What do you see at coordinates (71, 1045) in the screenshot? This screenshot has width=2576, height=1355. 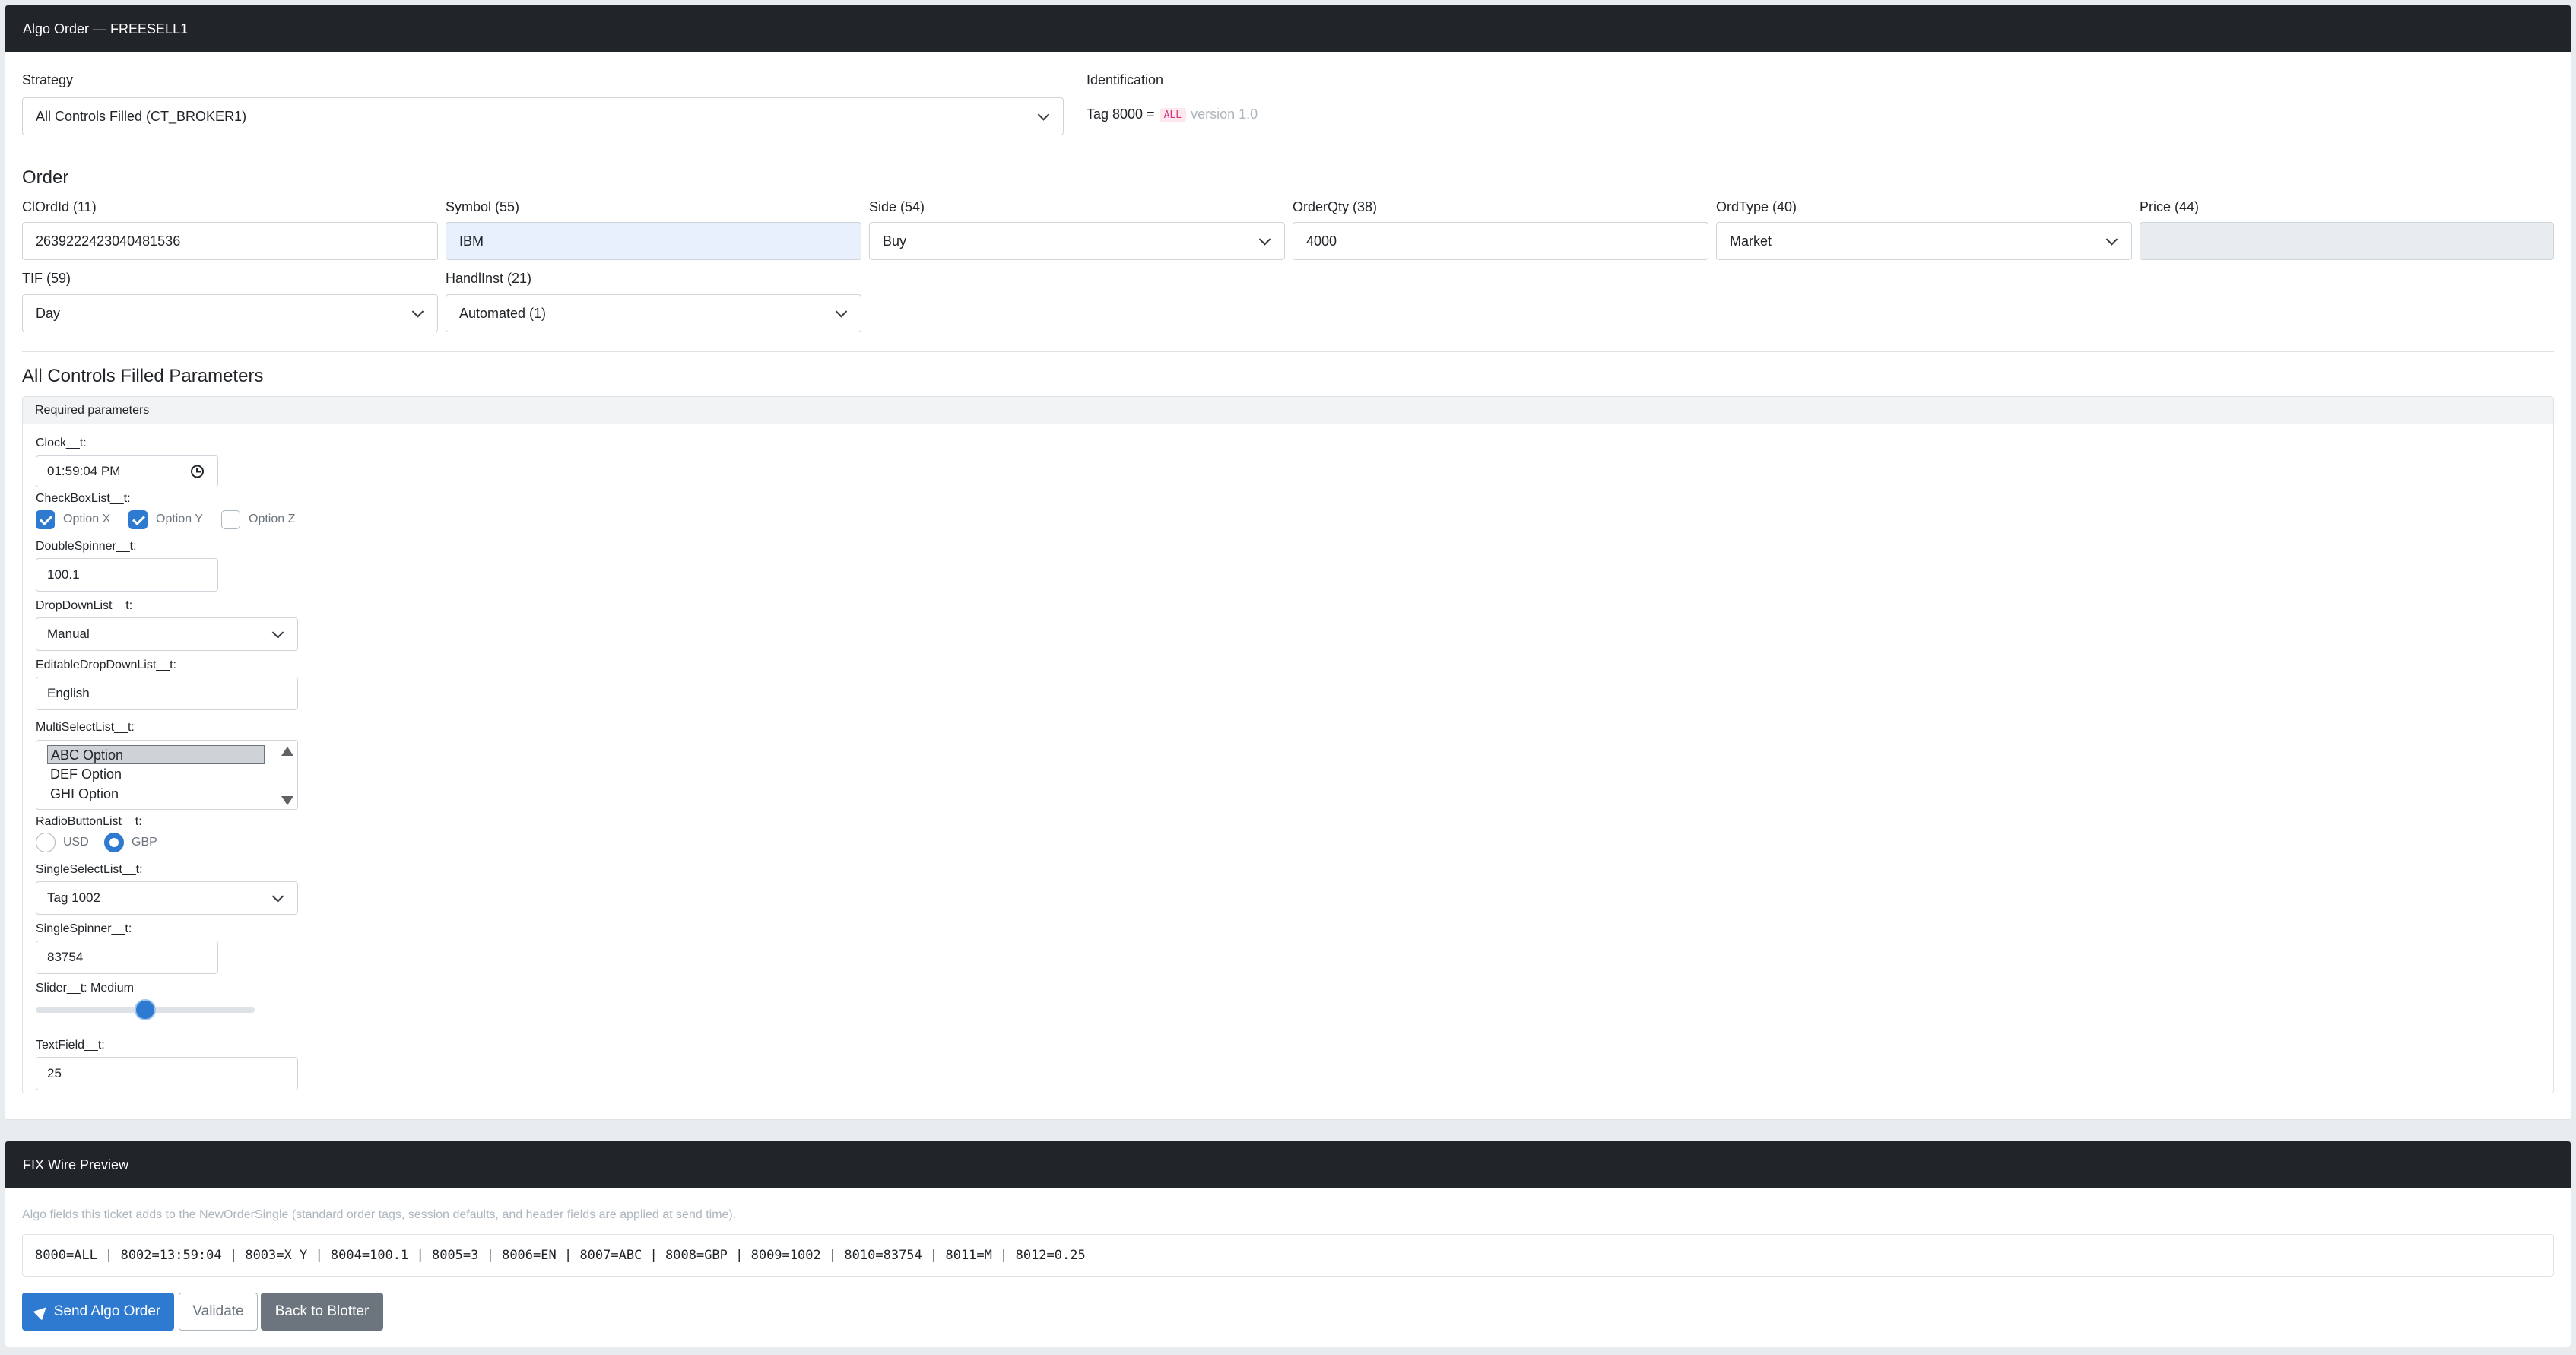 I see `textfield-label: TextField__t:` at bounding box center [71, 1045].